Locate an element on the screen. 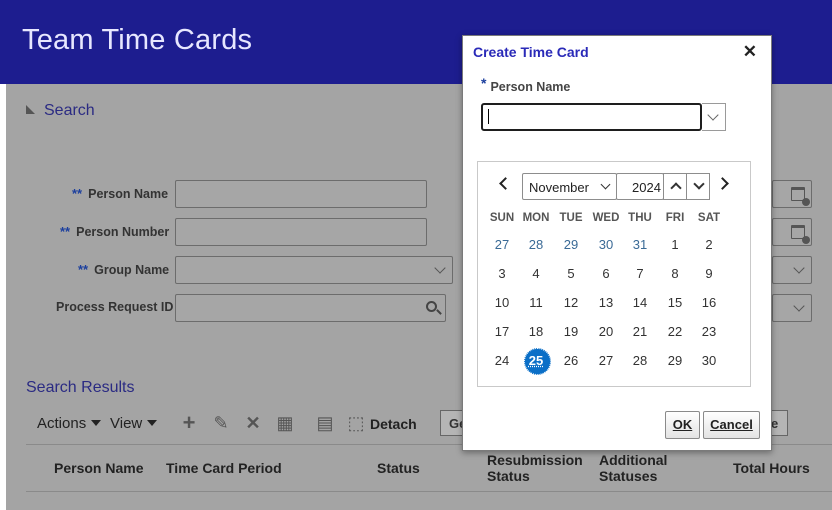 This screenshot has width=832, height=510. calendar-day: 17 is located at coordinates (502, 332).